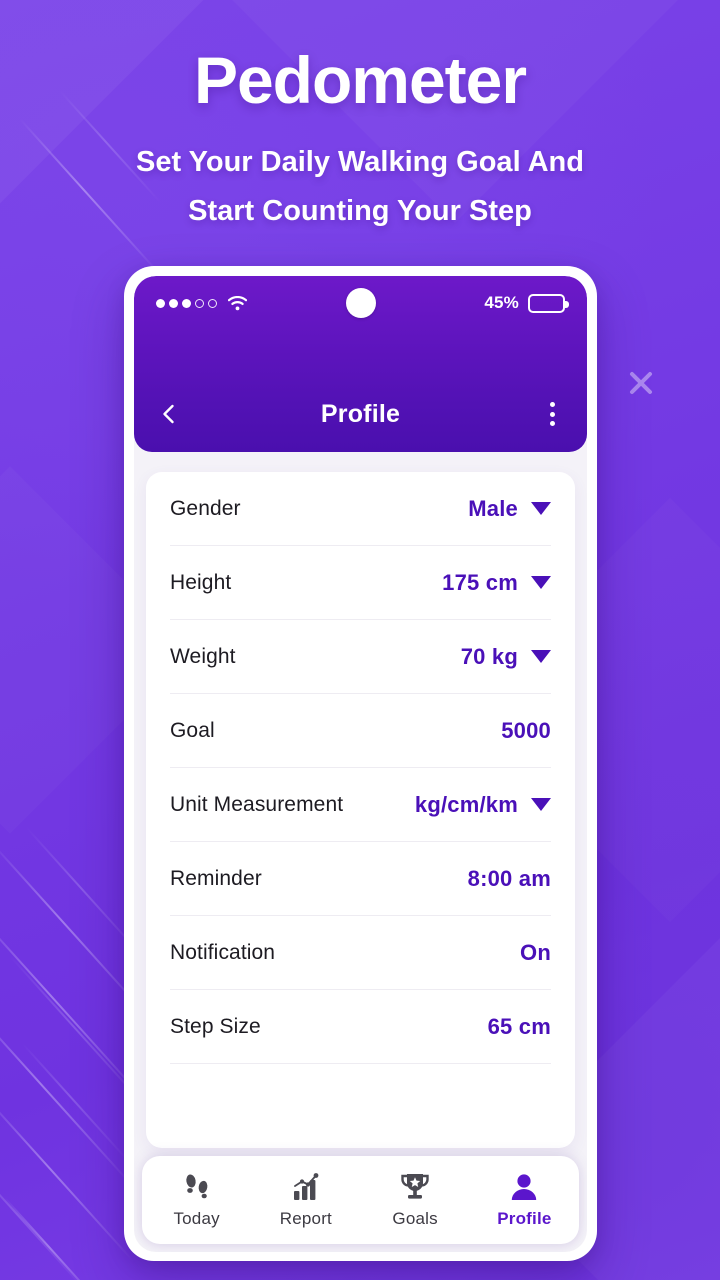 Image resolution: width=720 pixels, height=1280 pixels. I want to click on status-bar-left, so click(202, 303).